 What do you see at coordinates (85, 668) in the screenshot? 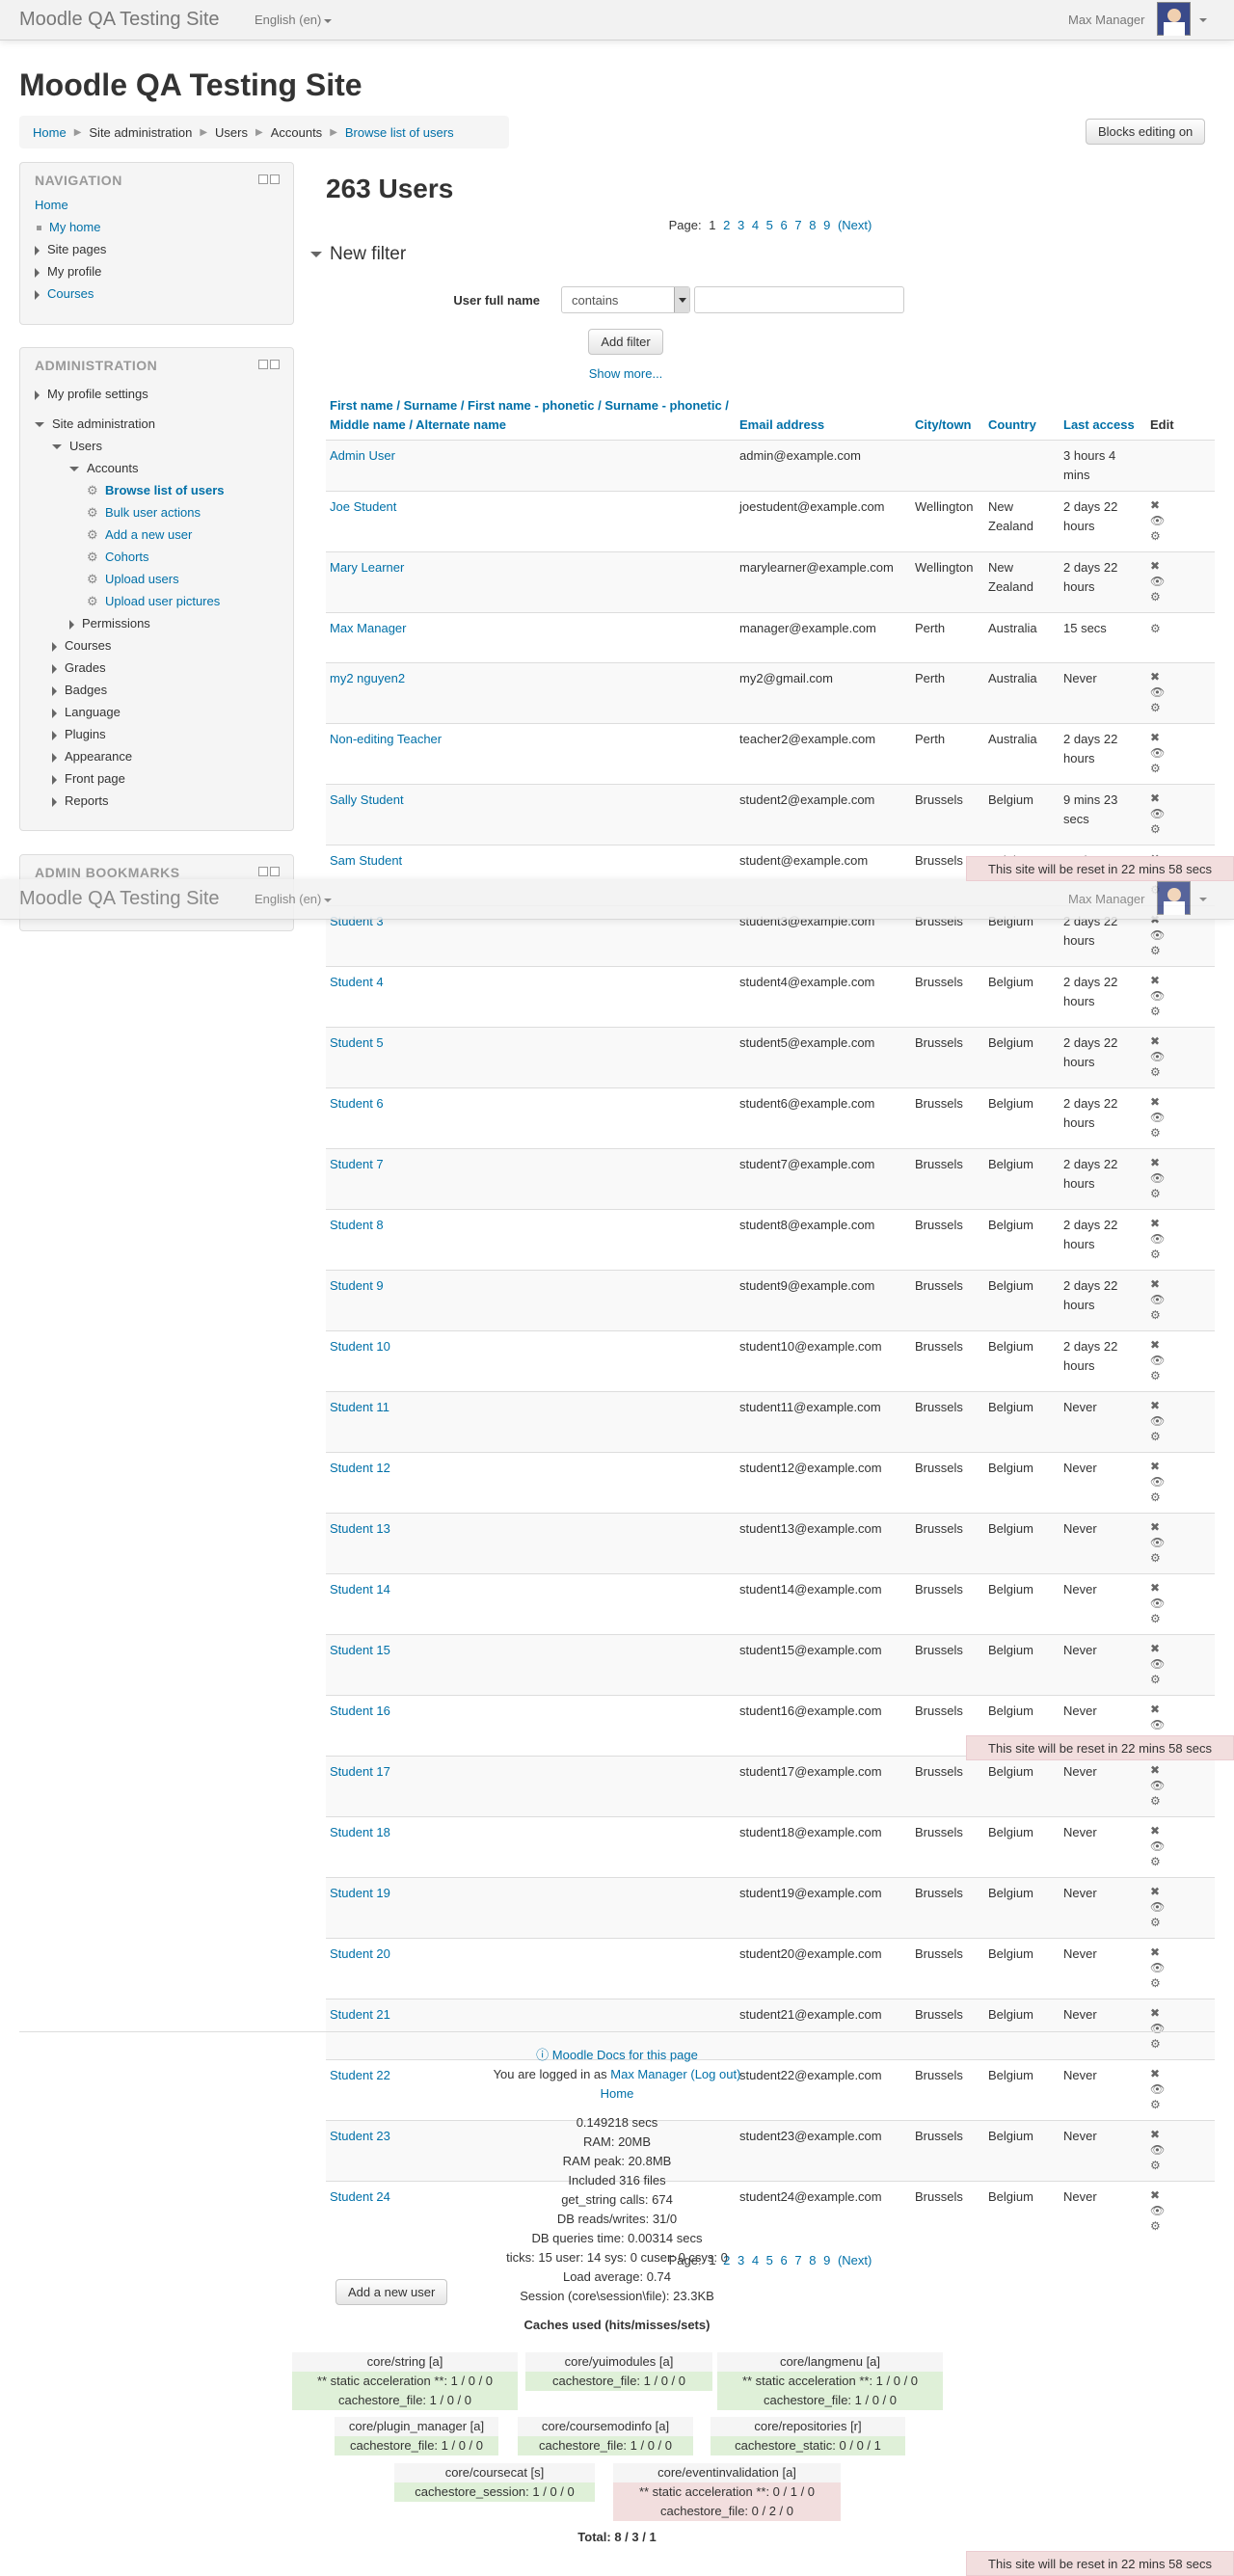
I see `admin-item-grades: Grades` at bounding box center [85, 668].